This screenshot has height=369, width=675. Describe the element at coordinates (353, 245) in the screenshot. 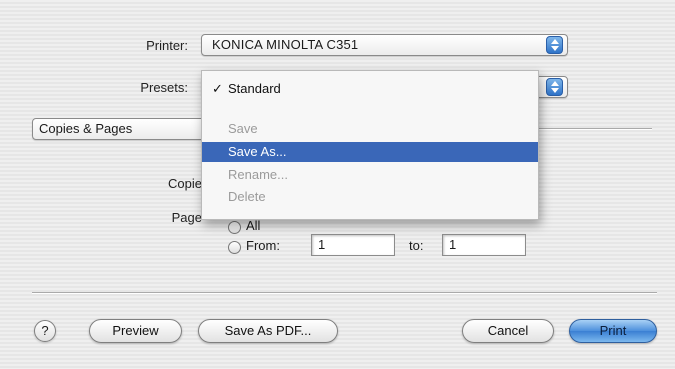

I see `pages-from-field: 1` at that location.